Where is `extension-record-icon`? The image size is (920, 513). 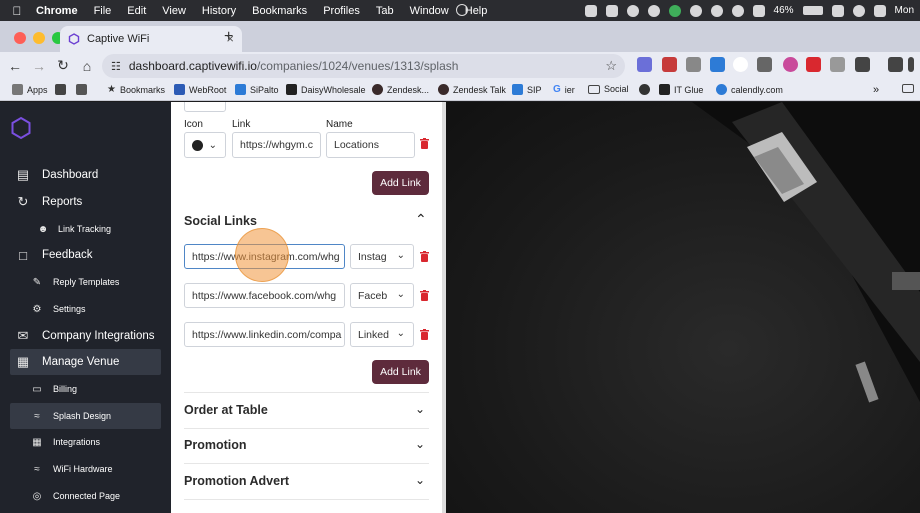
extension-record-icon is located at coordinates (813, 64).